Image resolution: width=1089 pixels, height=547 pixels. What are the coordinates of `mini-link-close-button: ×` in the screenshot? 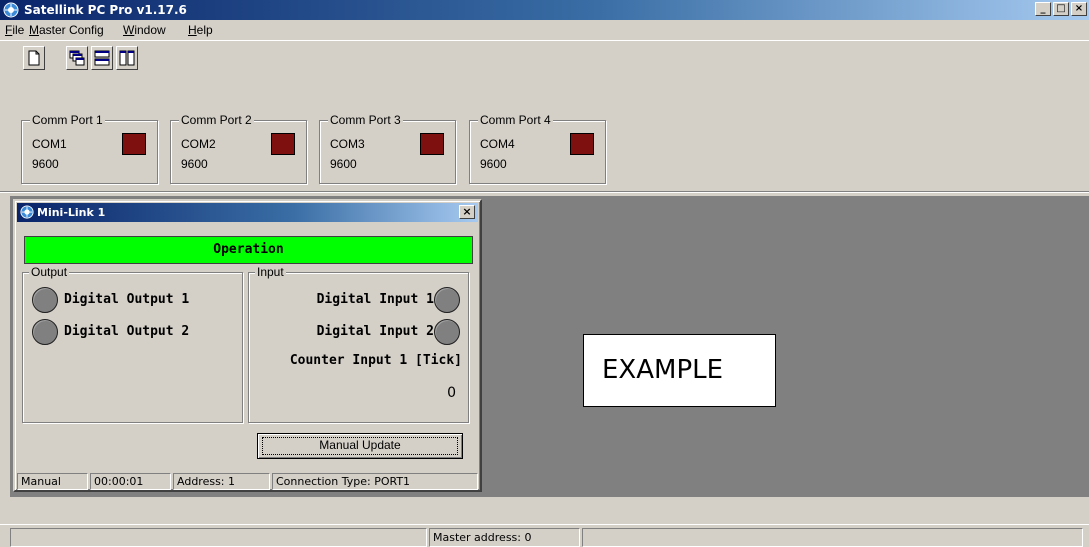 It's located at (467, 212).